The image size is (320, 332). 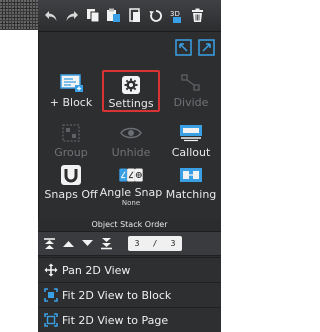 What do you see at coordinates (96, 270) in the screenshot?
I see `pan-2d-view-label: Pan 2D View` at bounding box center [96, 270].